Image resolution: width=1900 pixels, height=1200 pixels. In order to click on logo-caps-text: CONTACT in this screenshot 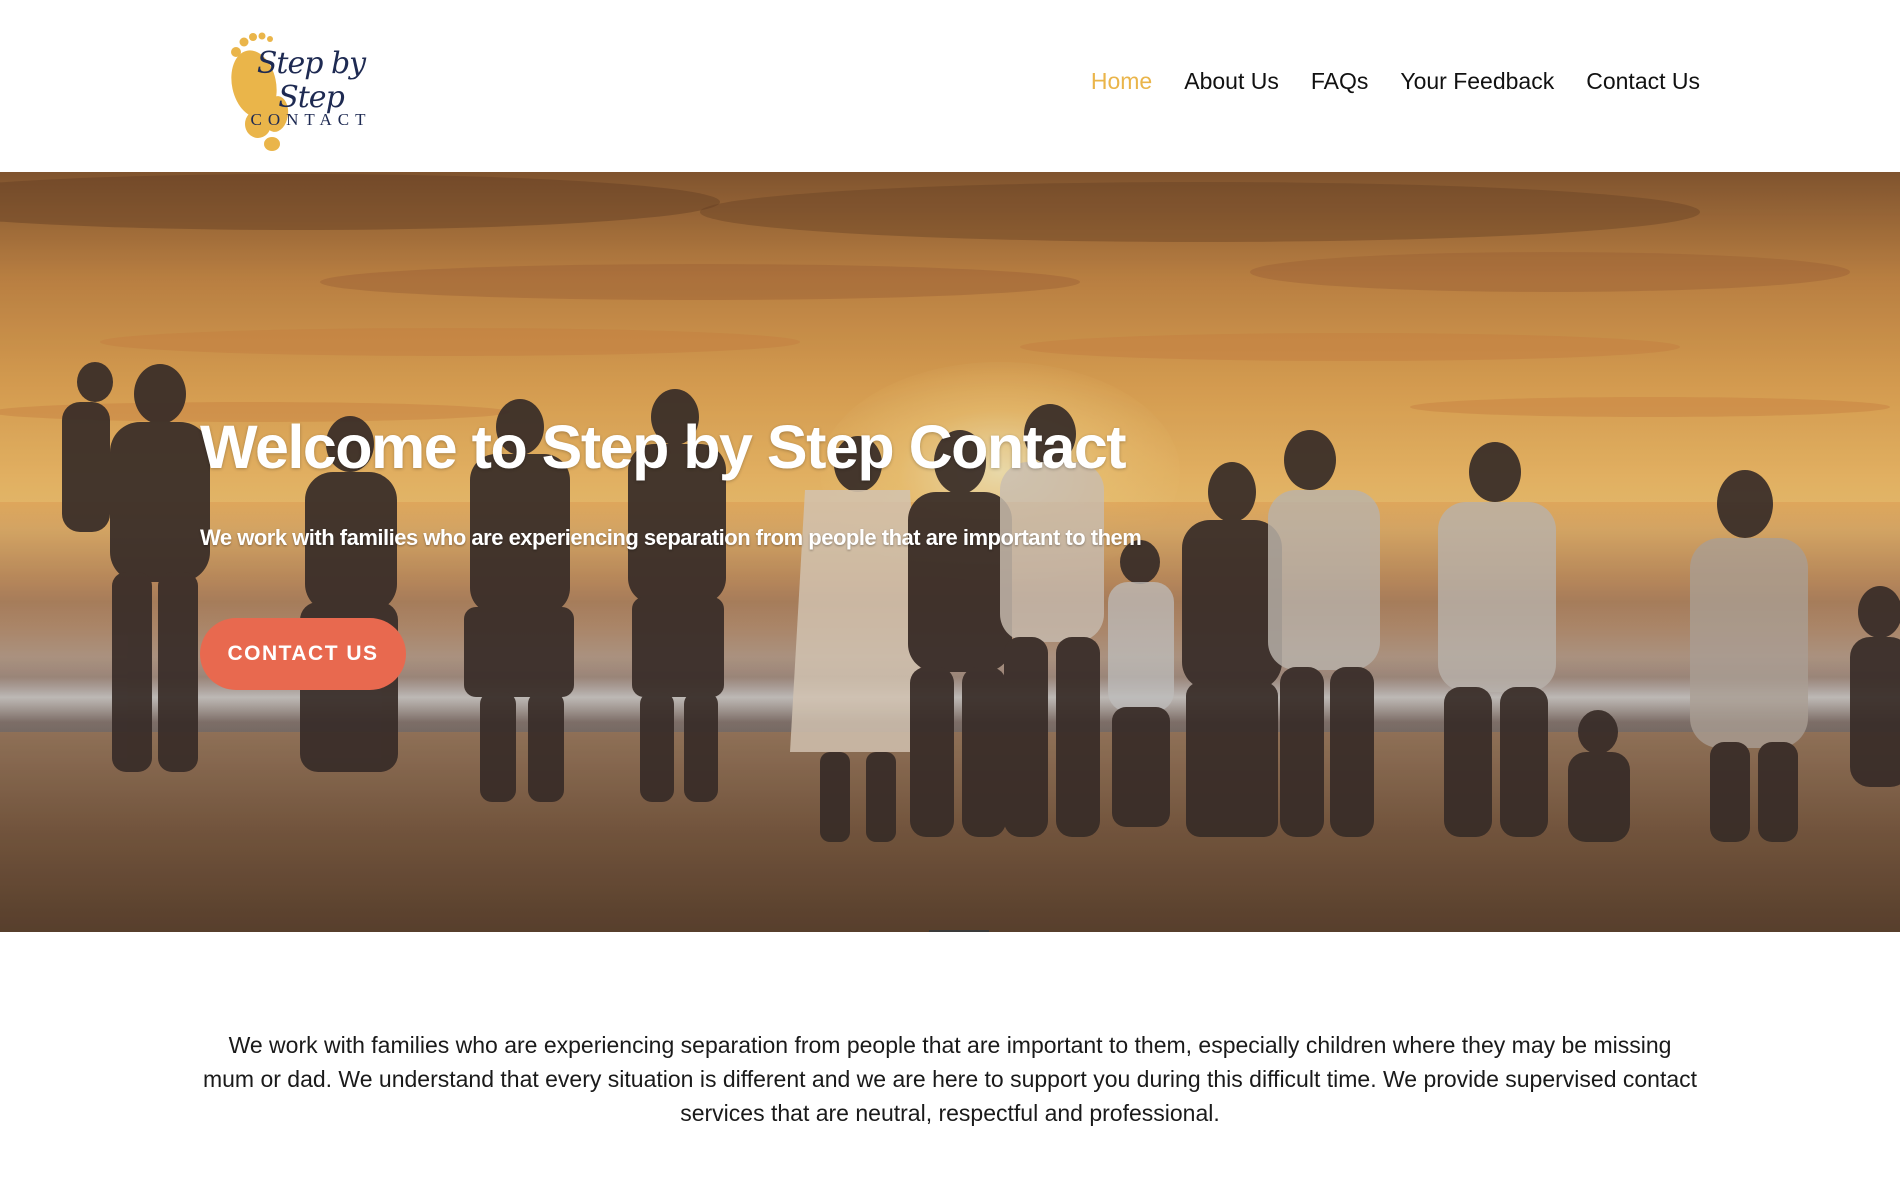, I will do `click(311, 119)`.